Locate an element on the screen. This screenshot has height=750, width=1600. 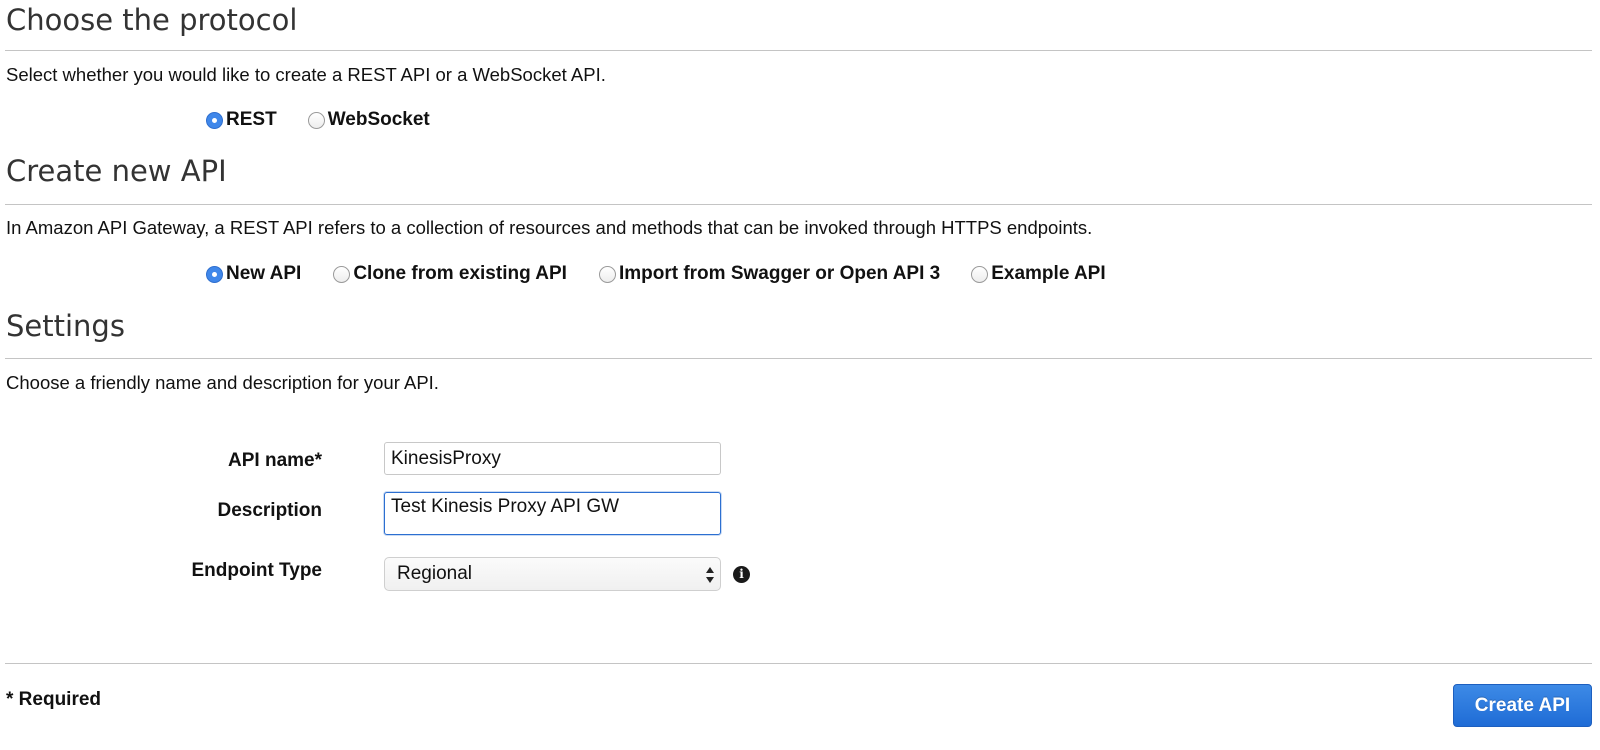
create-api-button: Create API is located at coordinates (1522, 705).